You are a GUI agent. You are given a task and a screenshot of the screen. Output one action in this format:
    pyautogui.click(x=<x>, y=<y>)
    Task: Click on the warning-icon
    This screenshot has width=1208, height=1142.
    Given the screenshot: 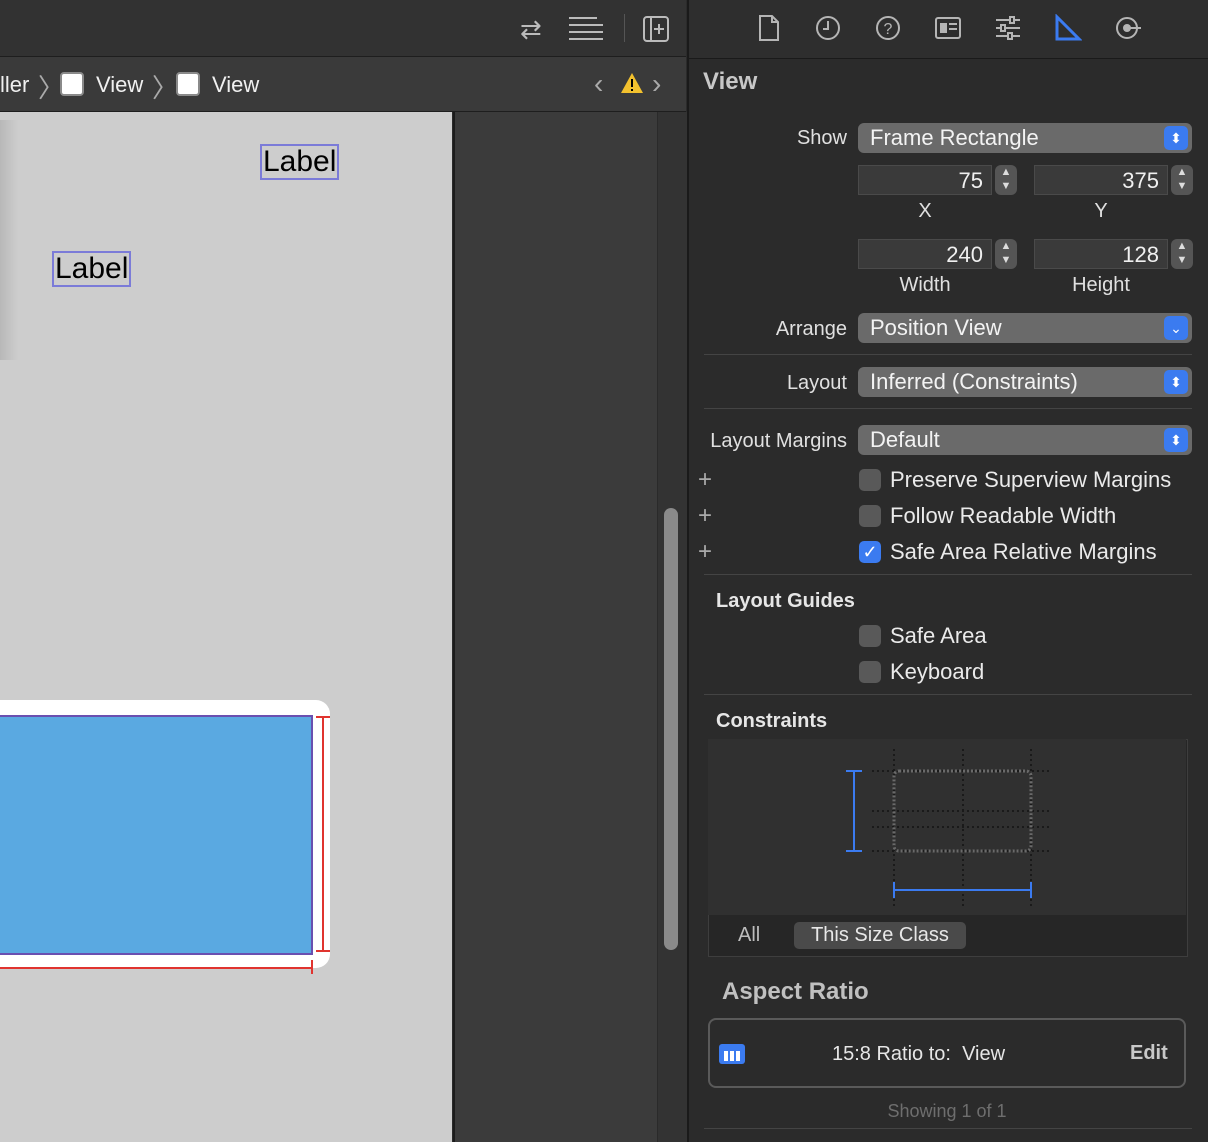 What is the action you would take?
    pyautogui.click(x=632, y=85)
    